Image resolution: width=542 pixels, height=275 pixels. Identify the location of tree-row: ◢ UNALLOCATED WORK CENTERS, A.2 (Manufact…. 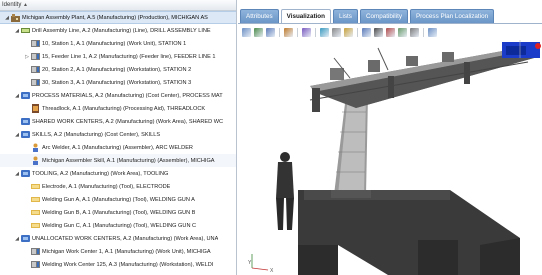
(118, 238).